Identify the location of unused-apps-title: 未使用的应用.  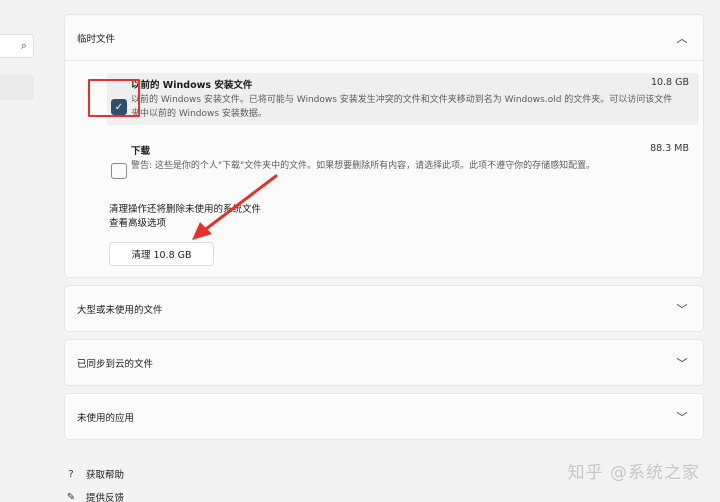
(106, 418).